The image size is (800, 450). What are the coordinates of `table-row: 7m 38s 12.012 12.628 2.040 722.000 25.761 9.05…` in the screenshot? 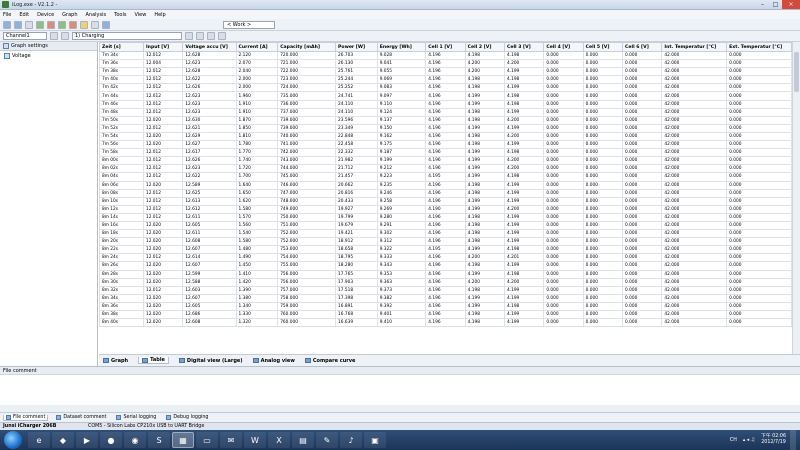 It's located at (445, 72).